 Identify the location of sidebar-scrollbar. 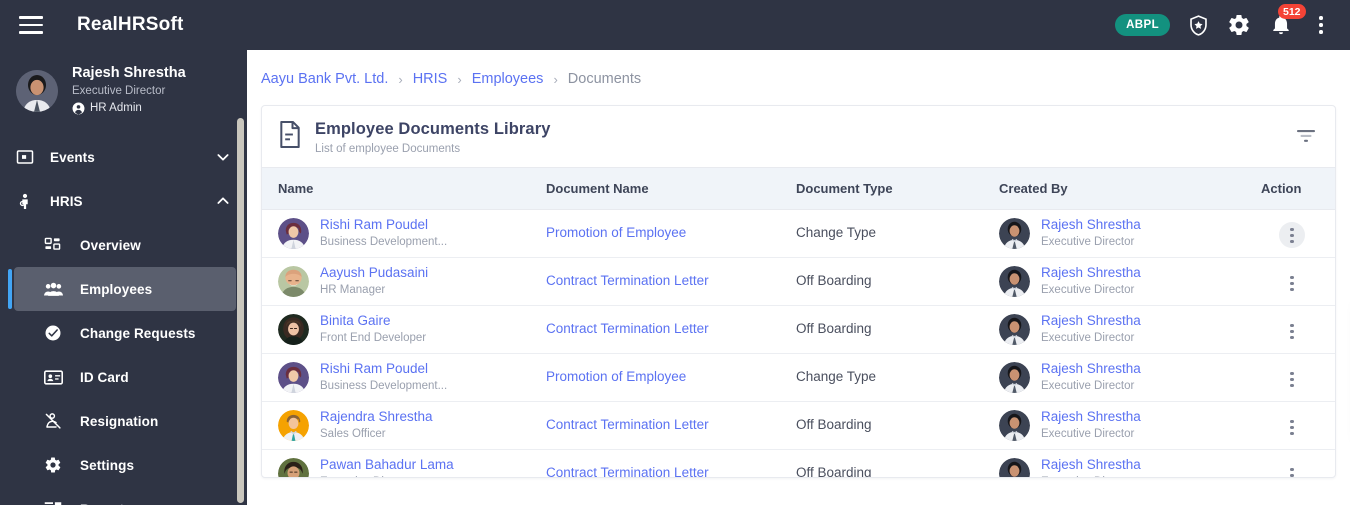
(240, 310).